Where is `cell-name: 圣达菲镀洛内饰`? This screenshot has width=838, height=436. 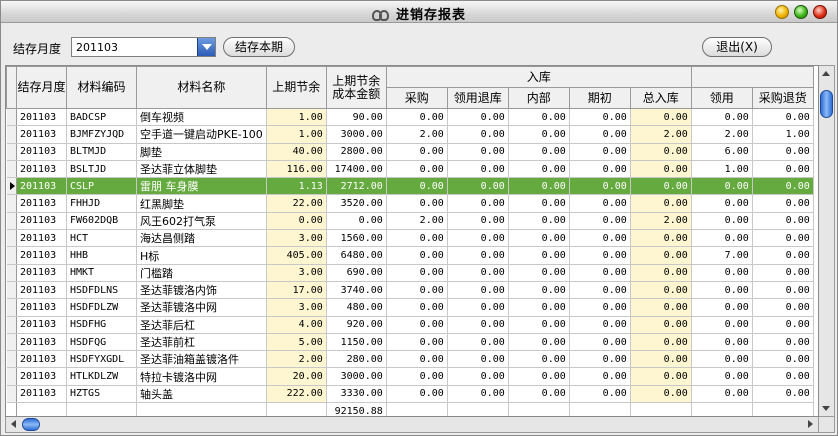
cell-name: 圣达菲镀洛内饰 is located at coordinates (201, 290).